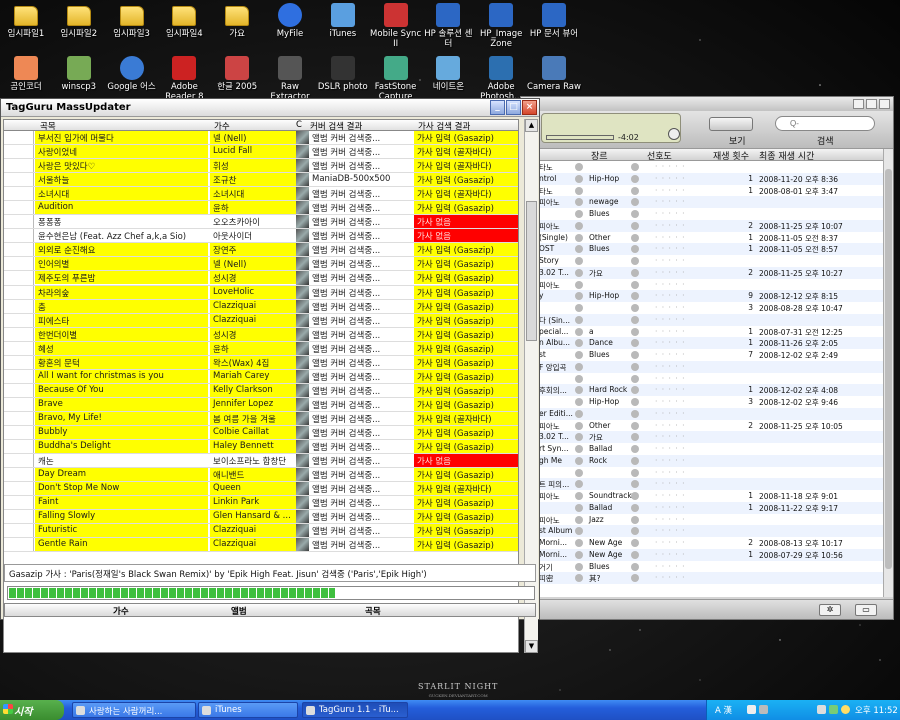 The image size is (900, 720). What do you see at coordinates (531, 125) in the screenshot?
I see `scroll-up-icon: ▲` at bounding box center [531, 125].